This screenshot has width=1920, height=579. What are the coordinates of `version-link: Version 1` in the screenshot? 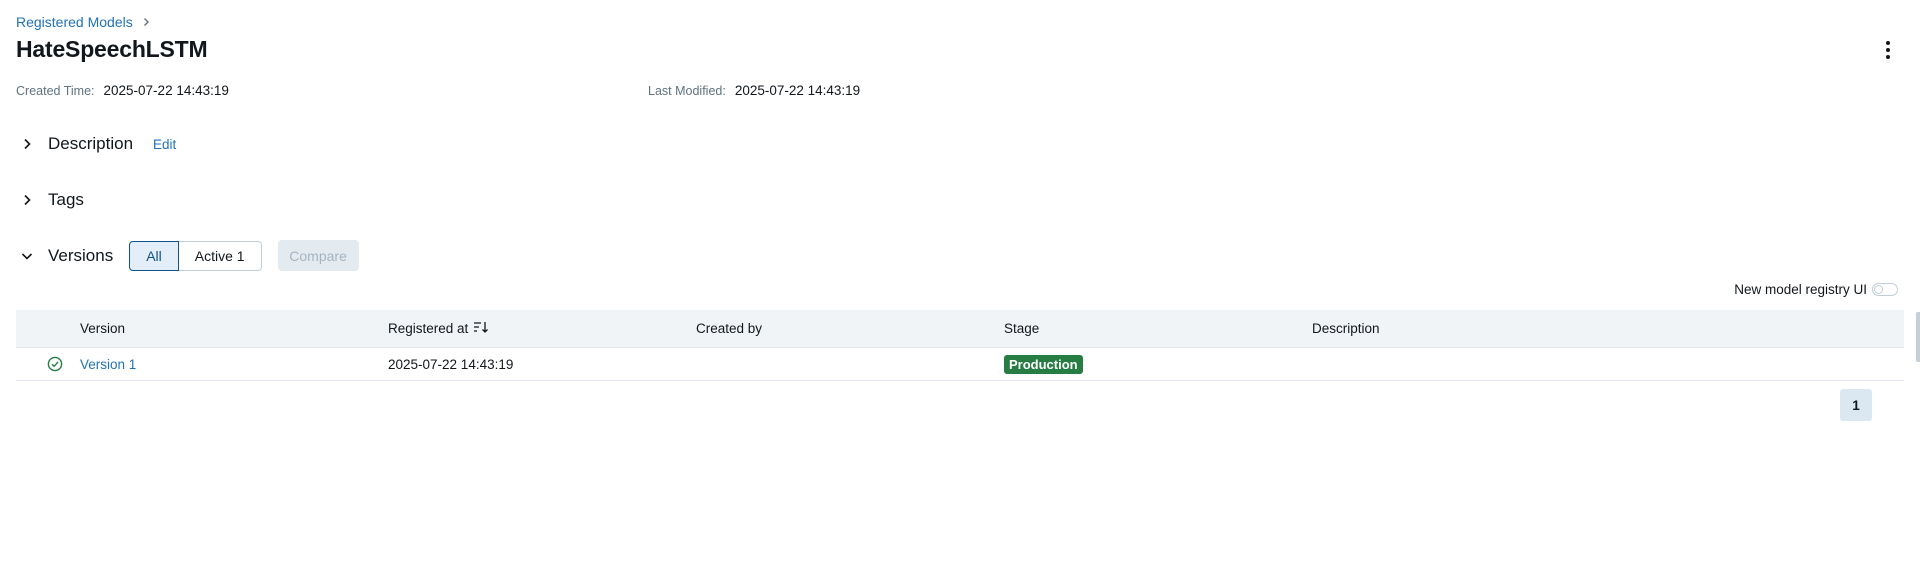 It's located at (108, 364).